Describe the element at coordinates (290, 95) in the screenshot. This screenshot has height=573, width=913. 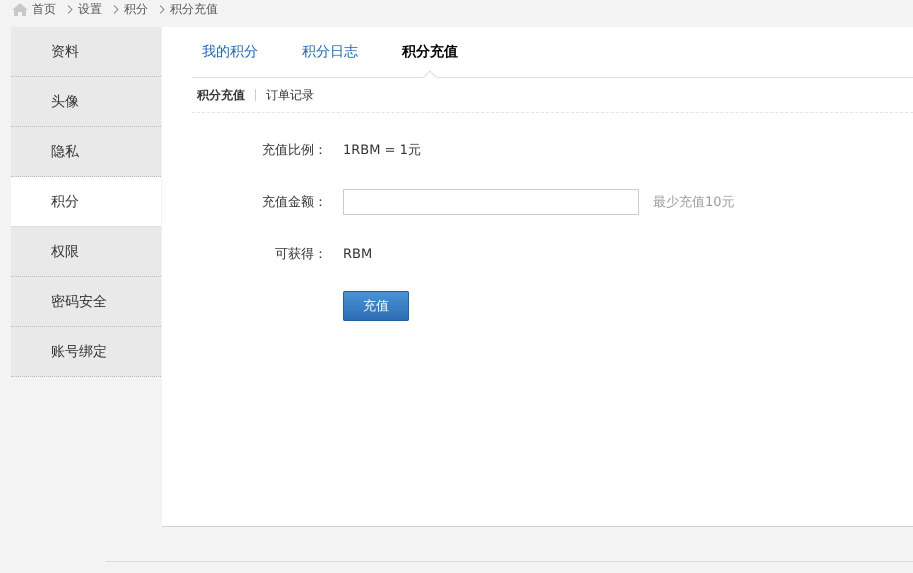
I see `sub-tab: 订单记录` at that location.